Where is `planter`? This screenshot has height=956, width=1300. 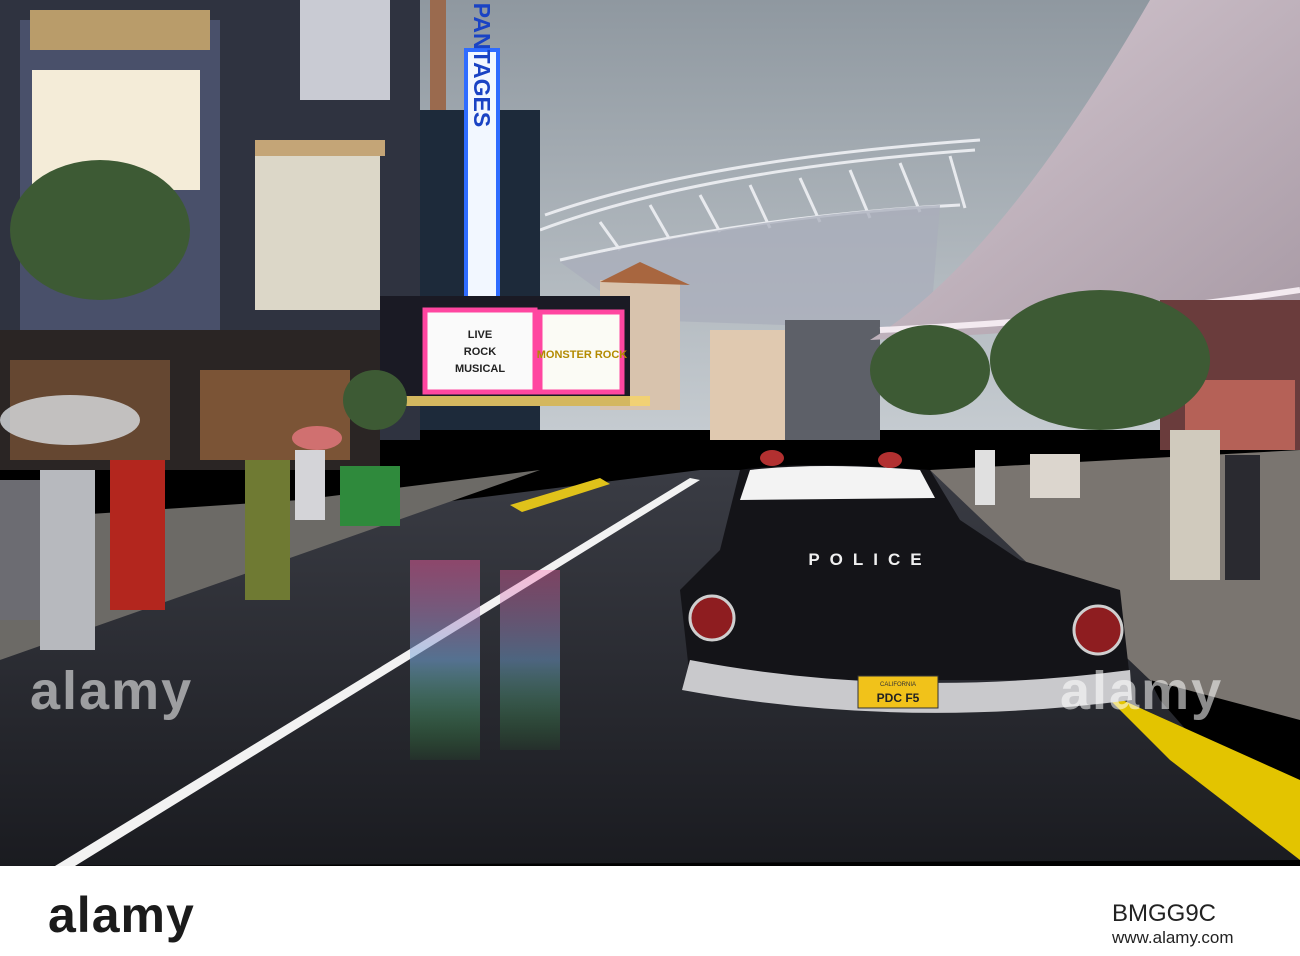 planter is located at coordinates (1055, 476).